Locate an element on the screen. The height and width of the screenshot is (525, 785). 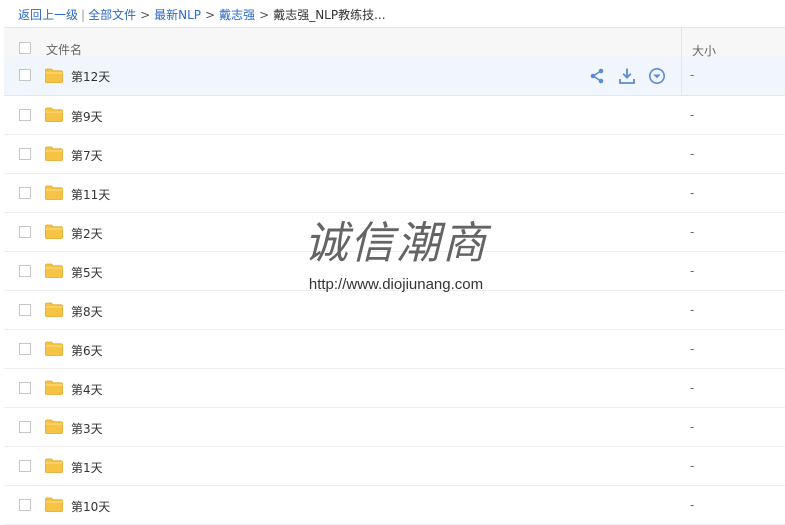
name-column-label: 文件名 is located at coordinates (64, 50).